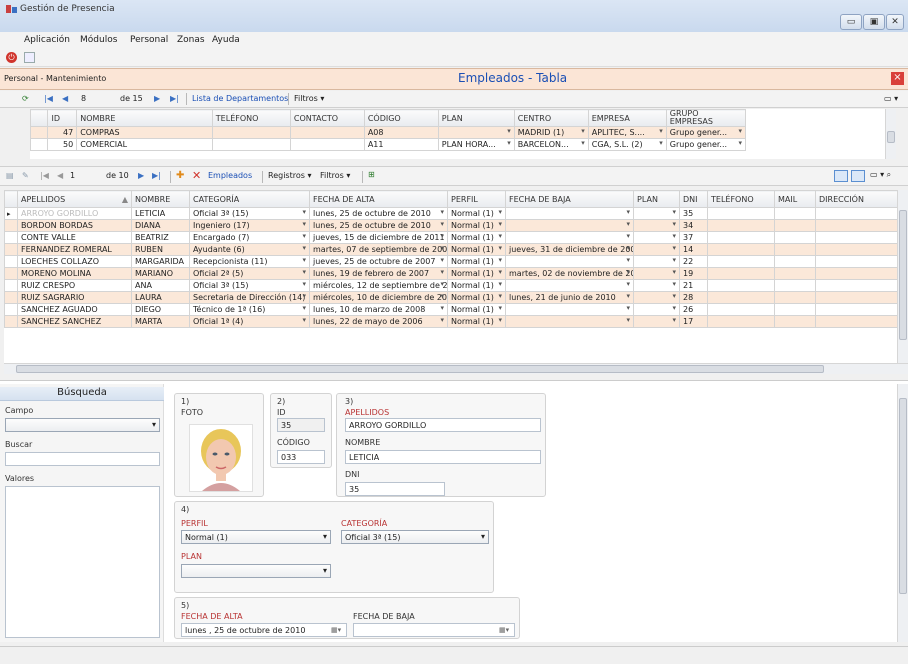  What do you see at coordinates (82, 459) in the screenshot?
I see `buscar-input` at bounding box center [82, 459].